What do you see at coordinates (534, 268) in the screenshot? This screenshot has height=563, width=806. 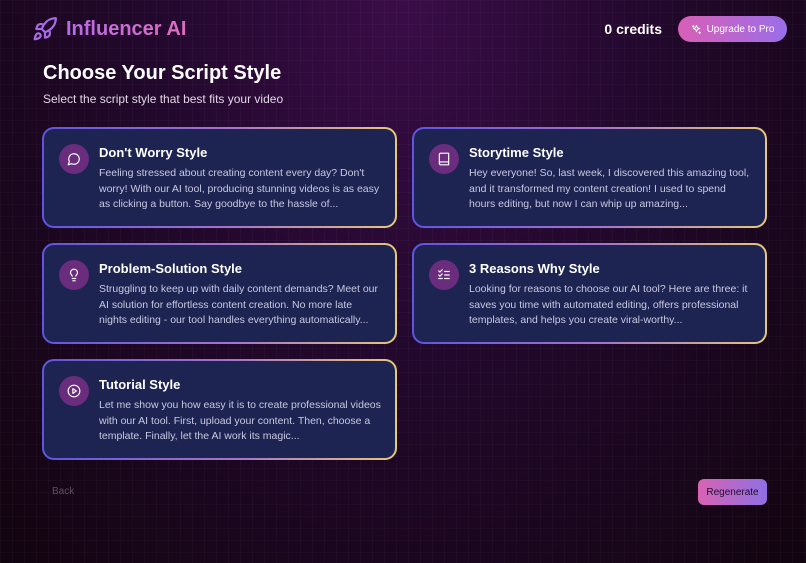 I see `style-card-title: 3 Reasons Why Style` at bounding box center [534, 268].